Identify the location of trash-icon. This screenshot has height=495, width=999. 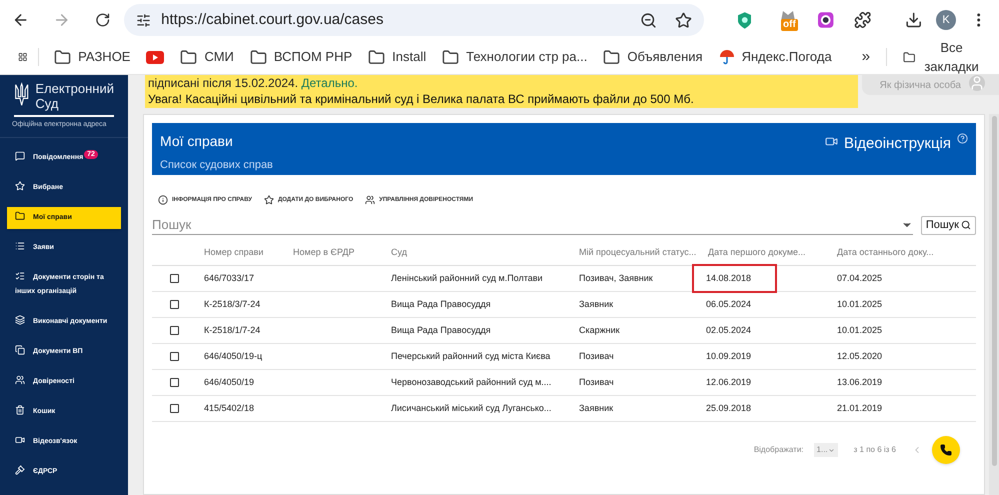
(20, 409).